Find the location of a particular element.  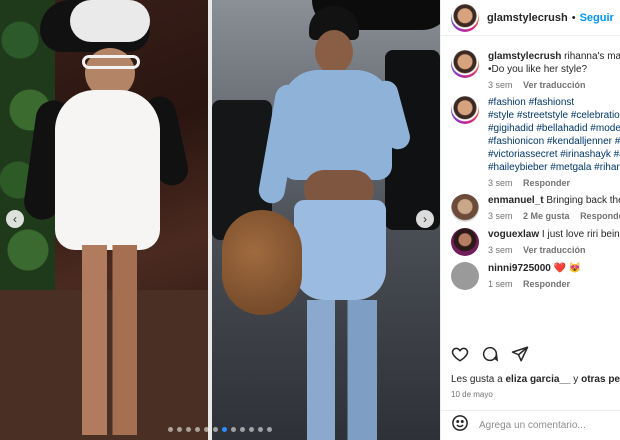

blue-top is located at coordinates (337, 125).